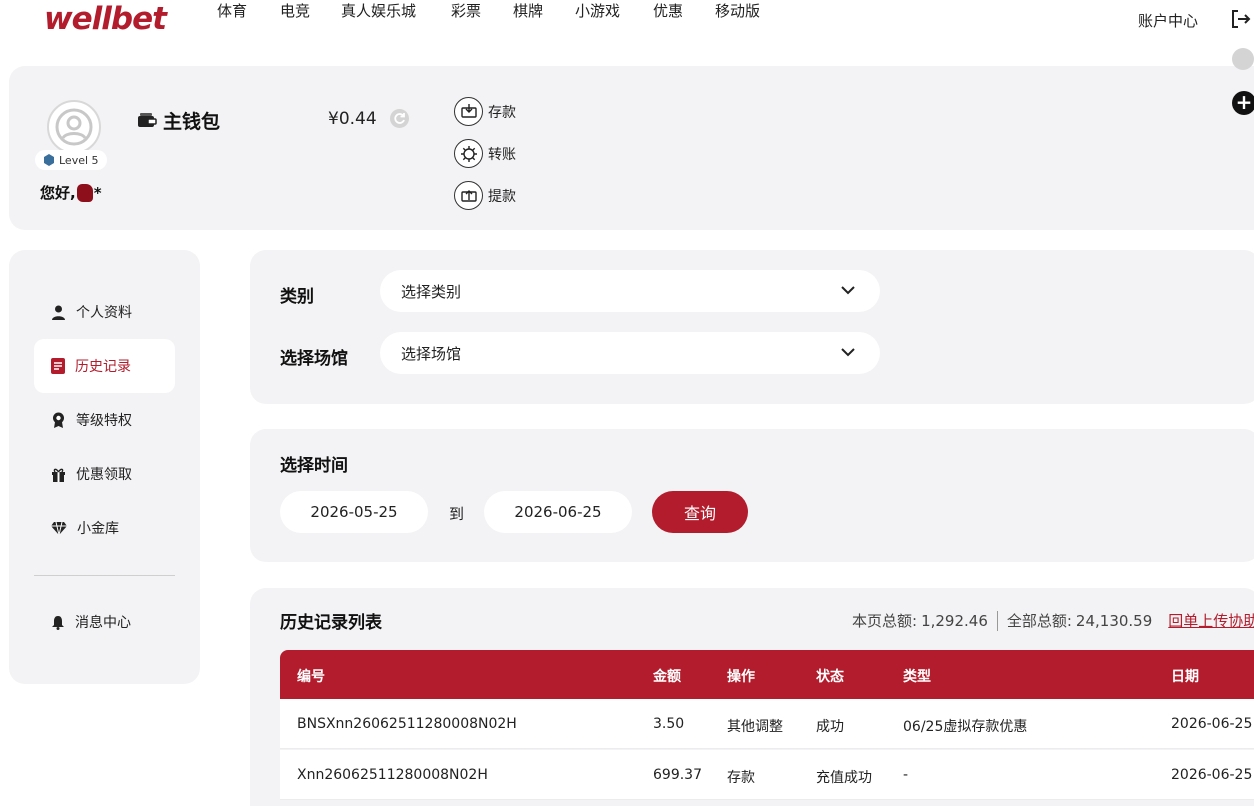  Describe the element at coordinates (558, 512) in the screenshot. I see `end-date-input: 2026-06-25` at that location.